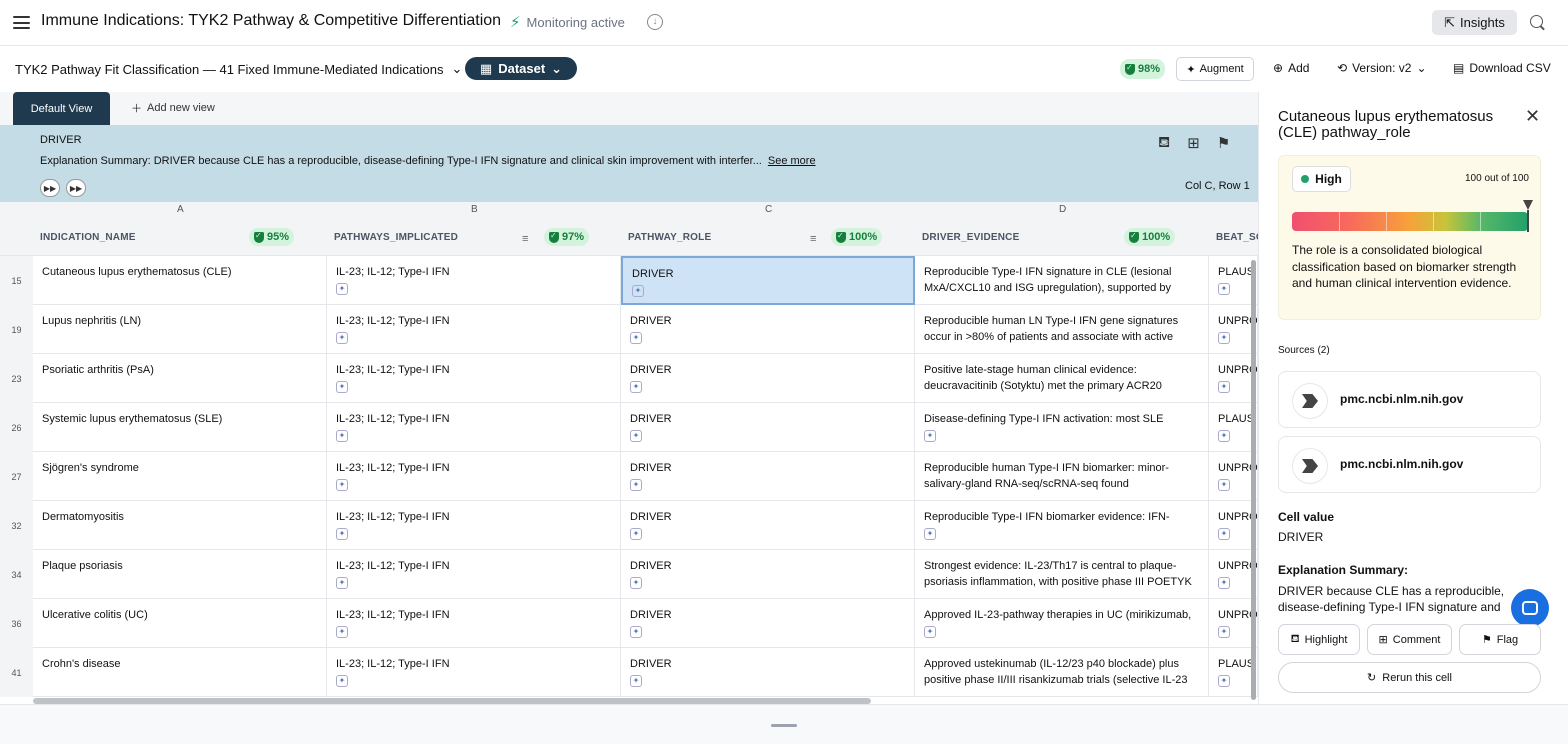 Image resolution: width=1568 pixels, height=744 pixels. Describe the element at coordinates (173, 108) in the screenshot. I see `add-view-button: ＋ Add new view` at that location.